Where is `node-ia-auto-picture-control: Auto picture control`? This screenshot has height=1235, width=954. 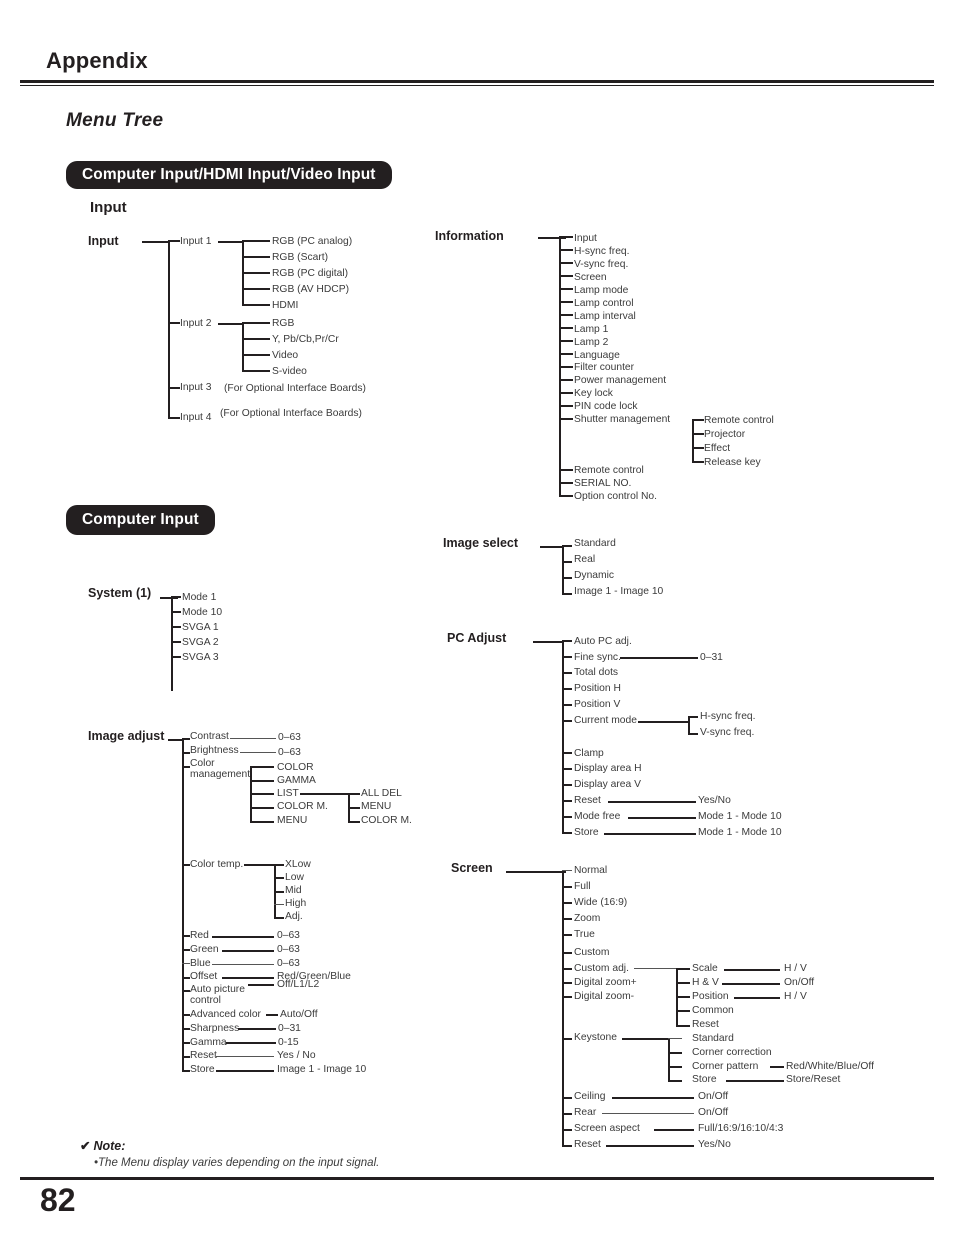
node-ia-auto-picture-control: Auto picture control is located at coordinates (217, 995).